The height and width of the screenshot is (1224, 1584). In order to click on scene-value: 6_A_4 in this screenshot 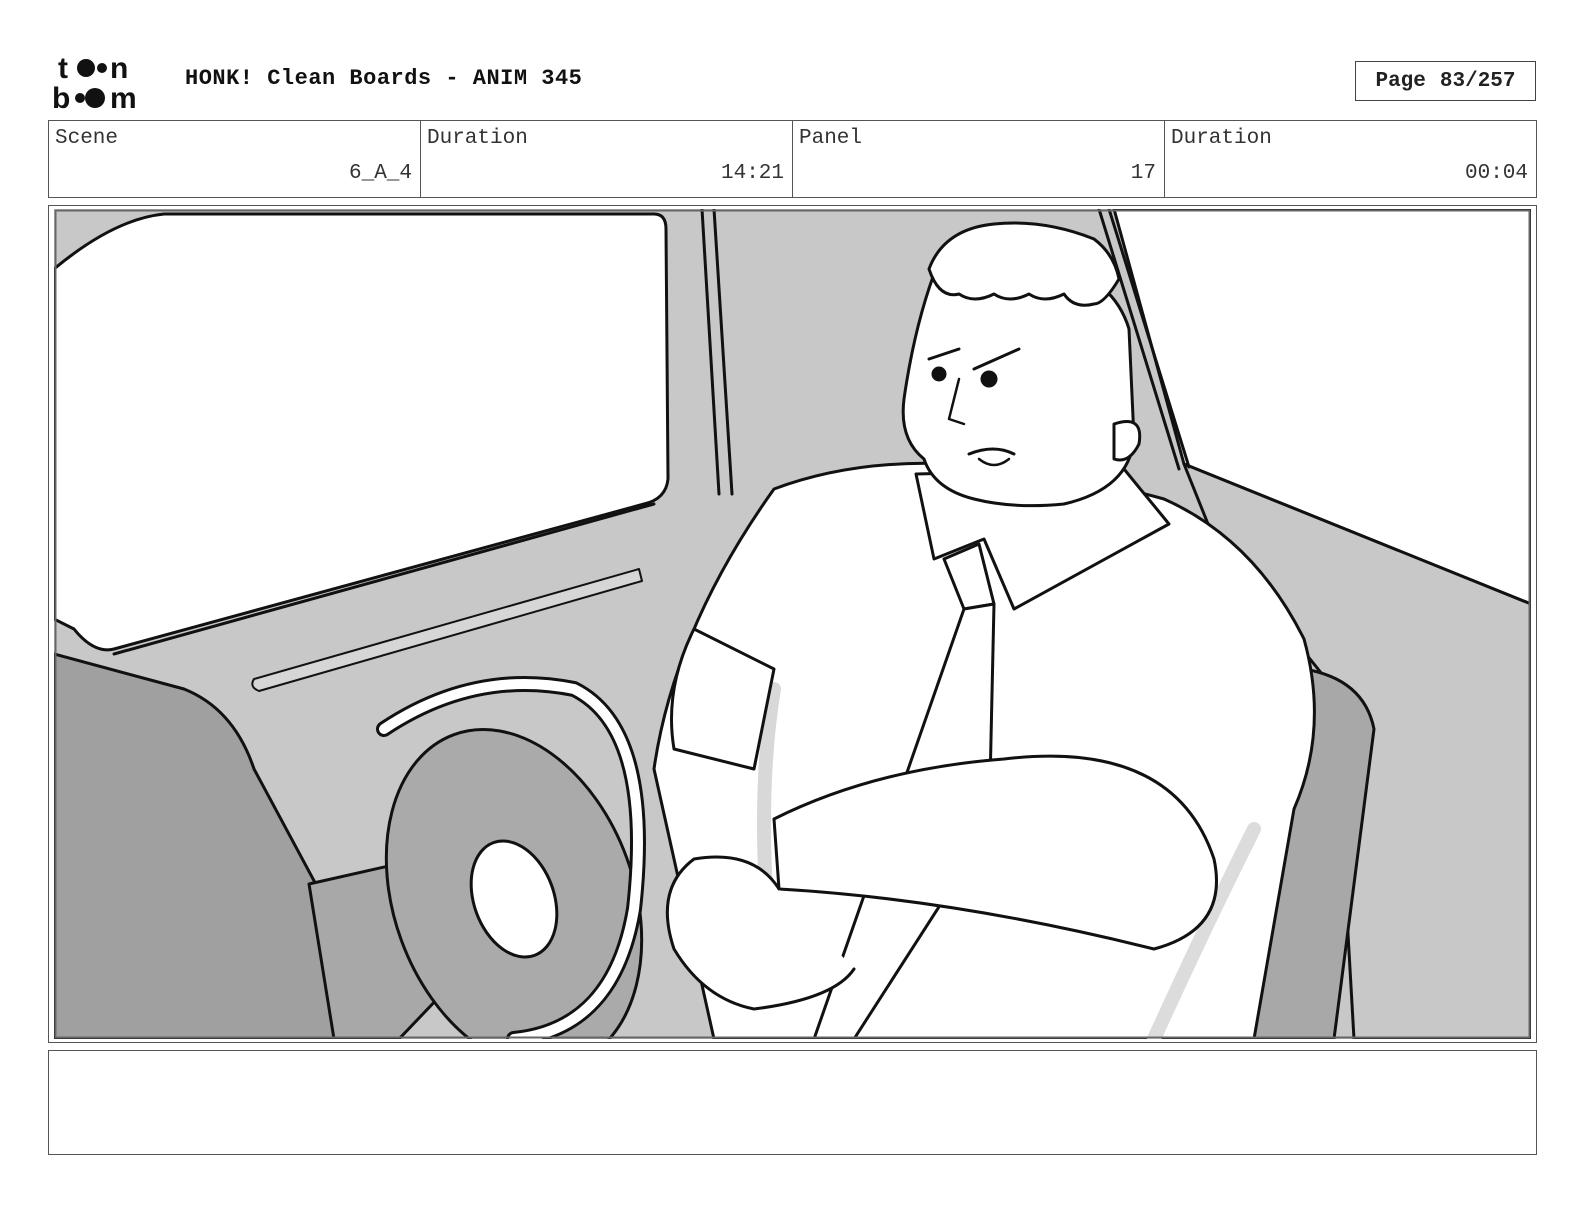, I will do `click(380, 173)`.